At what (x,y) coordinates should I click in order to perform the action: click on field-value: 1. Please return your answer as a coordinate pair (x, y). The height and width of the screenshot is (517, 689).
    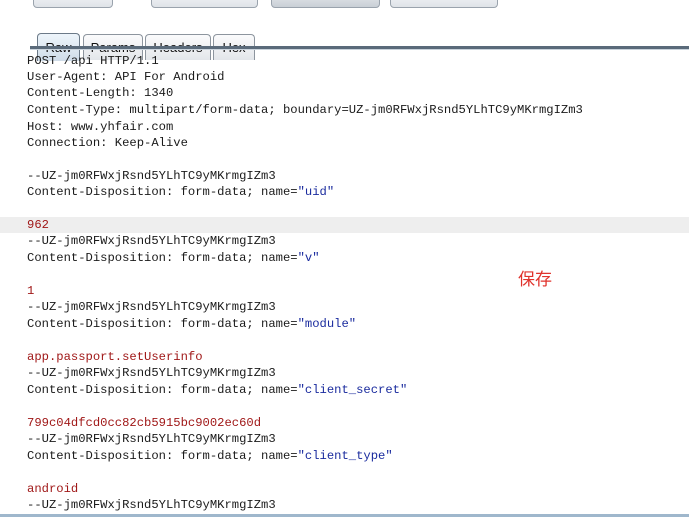
    Looking at the image, I should click on (31, 291).